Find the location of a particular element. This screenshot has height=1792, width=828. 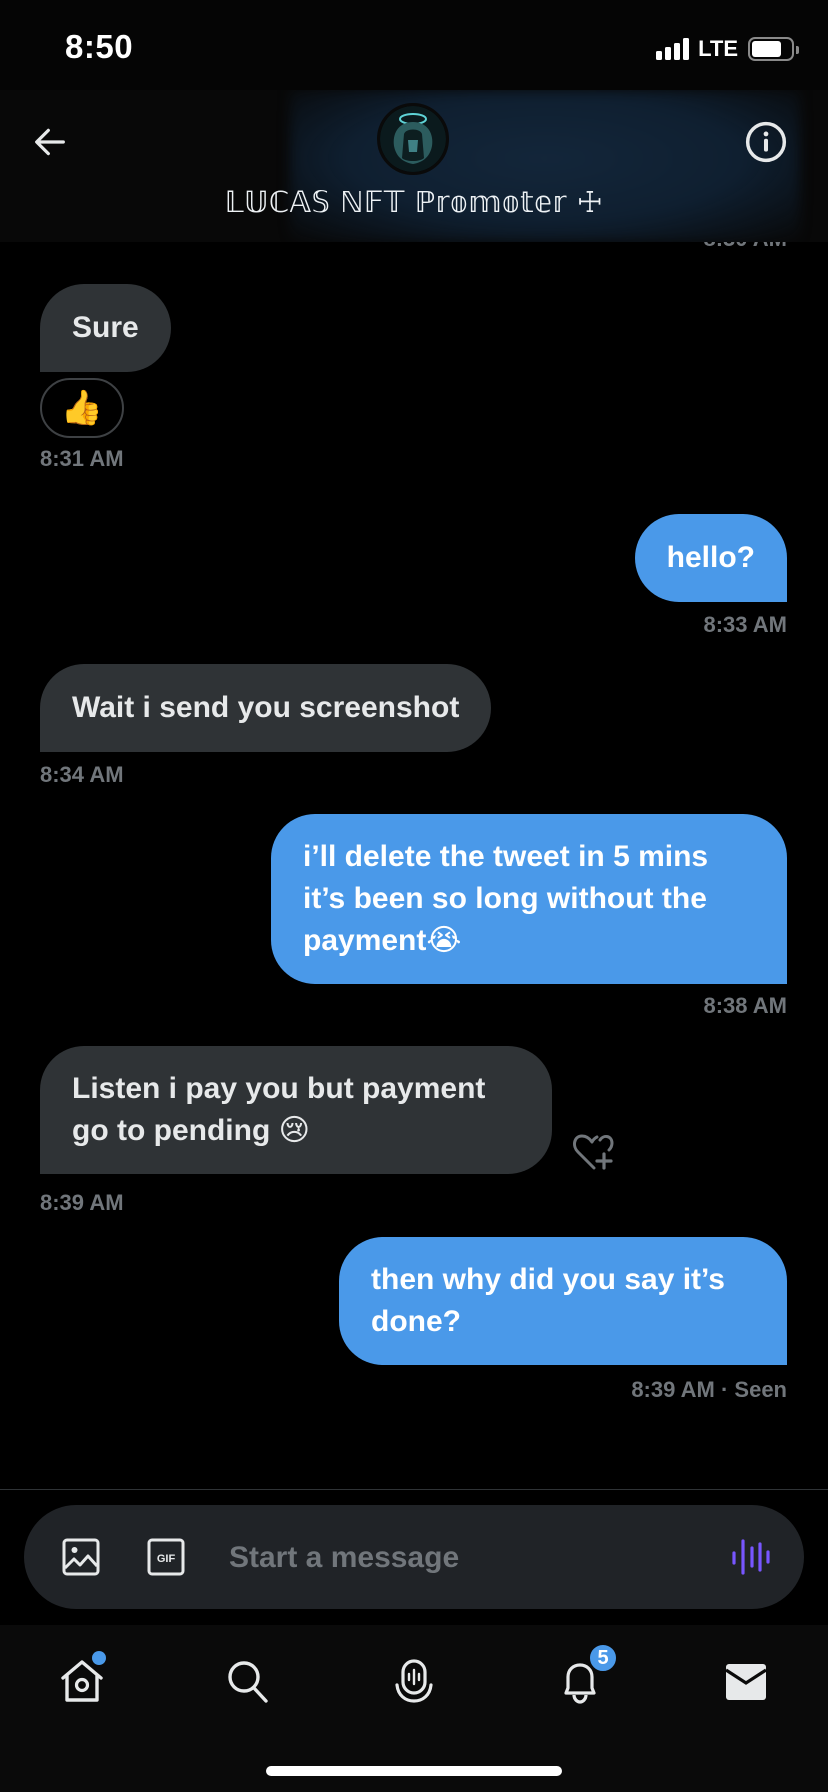

voice-message-button is located at coordinates (750, 1557).